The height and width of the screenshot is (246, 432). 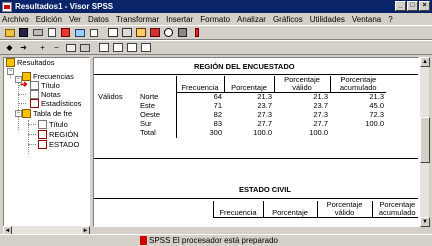 I want to click on menu-transformar: Transformar, so click(x=137, y=19).